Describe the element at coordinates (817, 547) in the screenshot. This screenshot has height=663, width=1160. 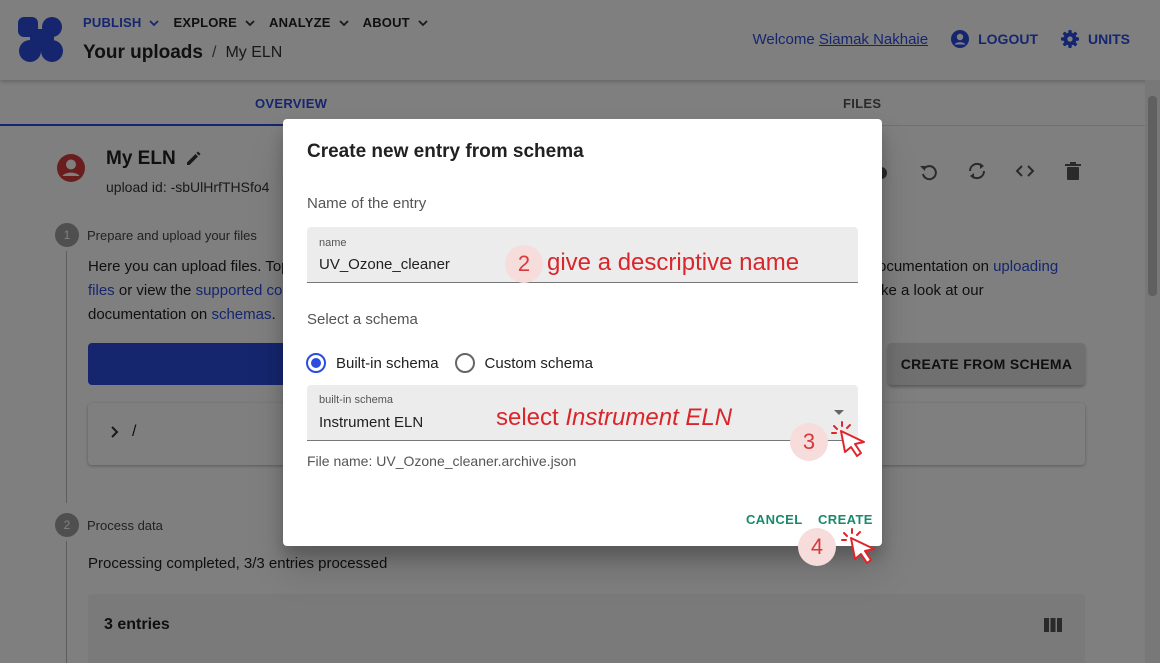
I see `annotation-badge-4: 4` at that location.